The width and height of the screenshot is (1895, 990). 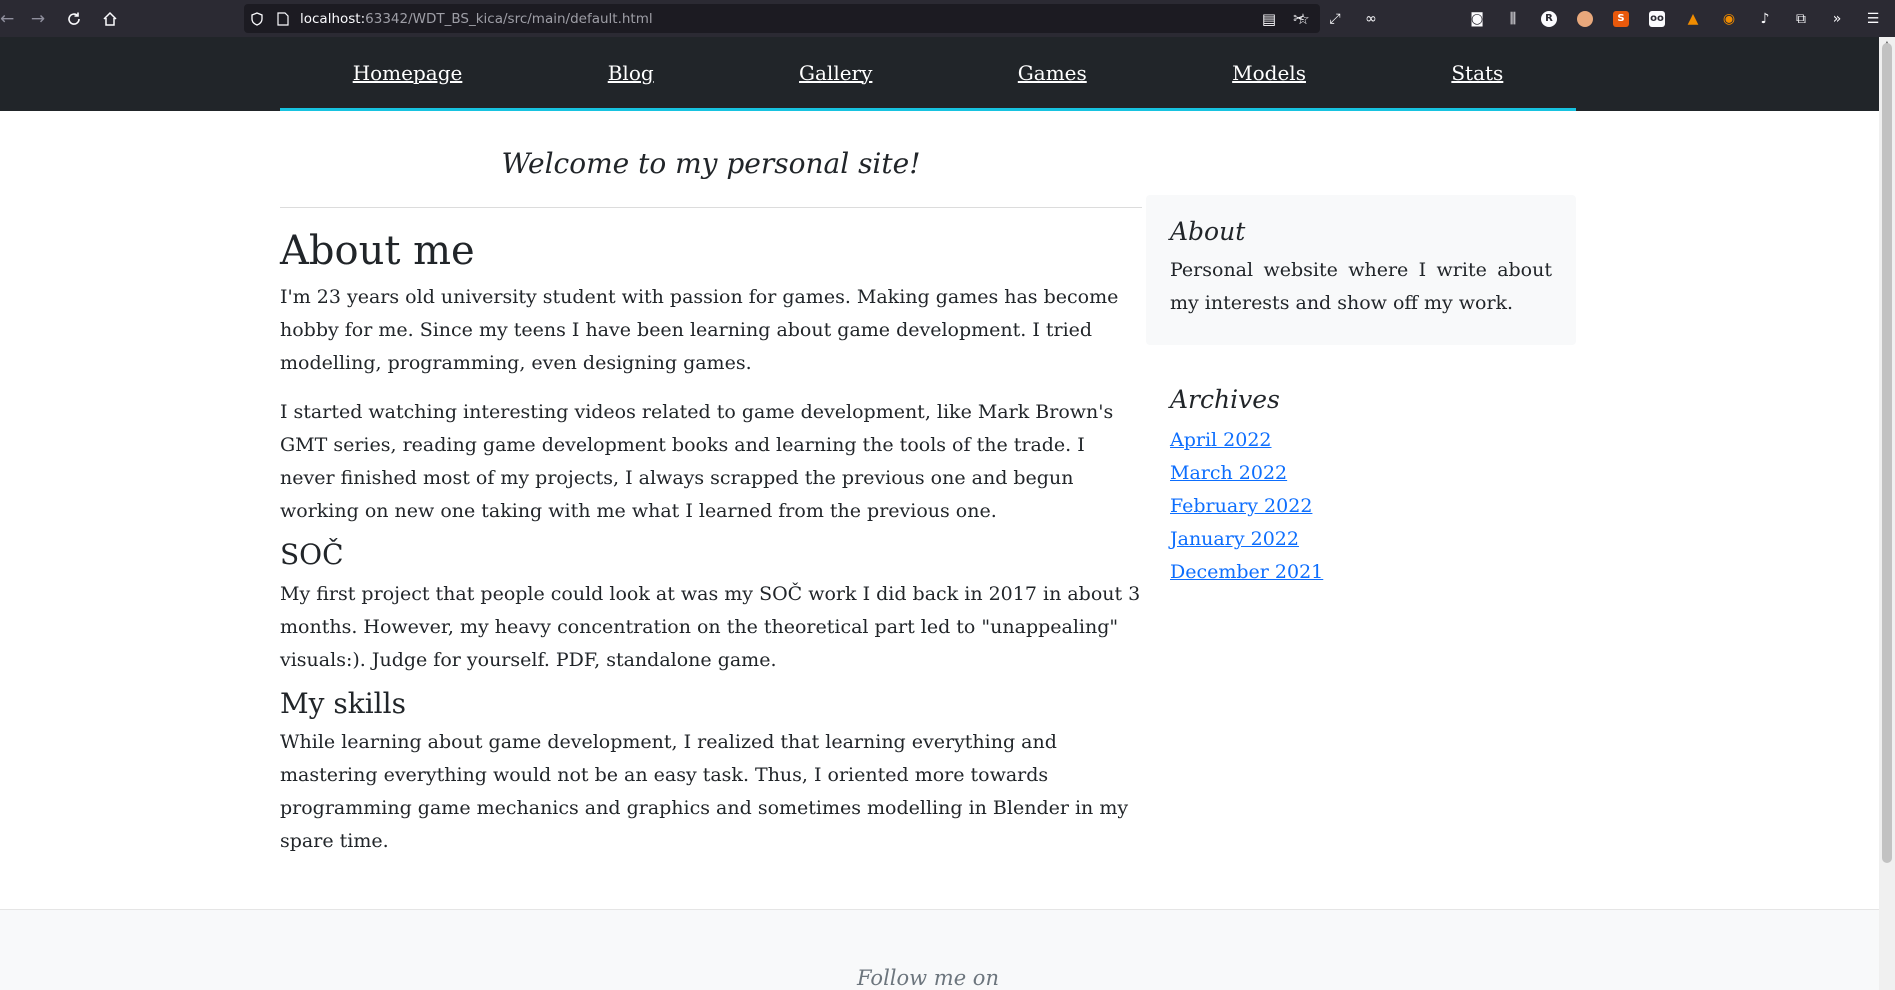 I want to click on navbar-links: Homepage Blog Gallery Games Models Stats, so click(x=928, y=74).